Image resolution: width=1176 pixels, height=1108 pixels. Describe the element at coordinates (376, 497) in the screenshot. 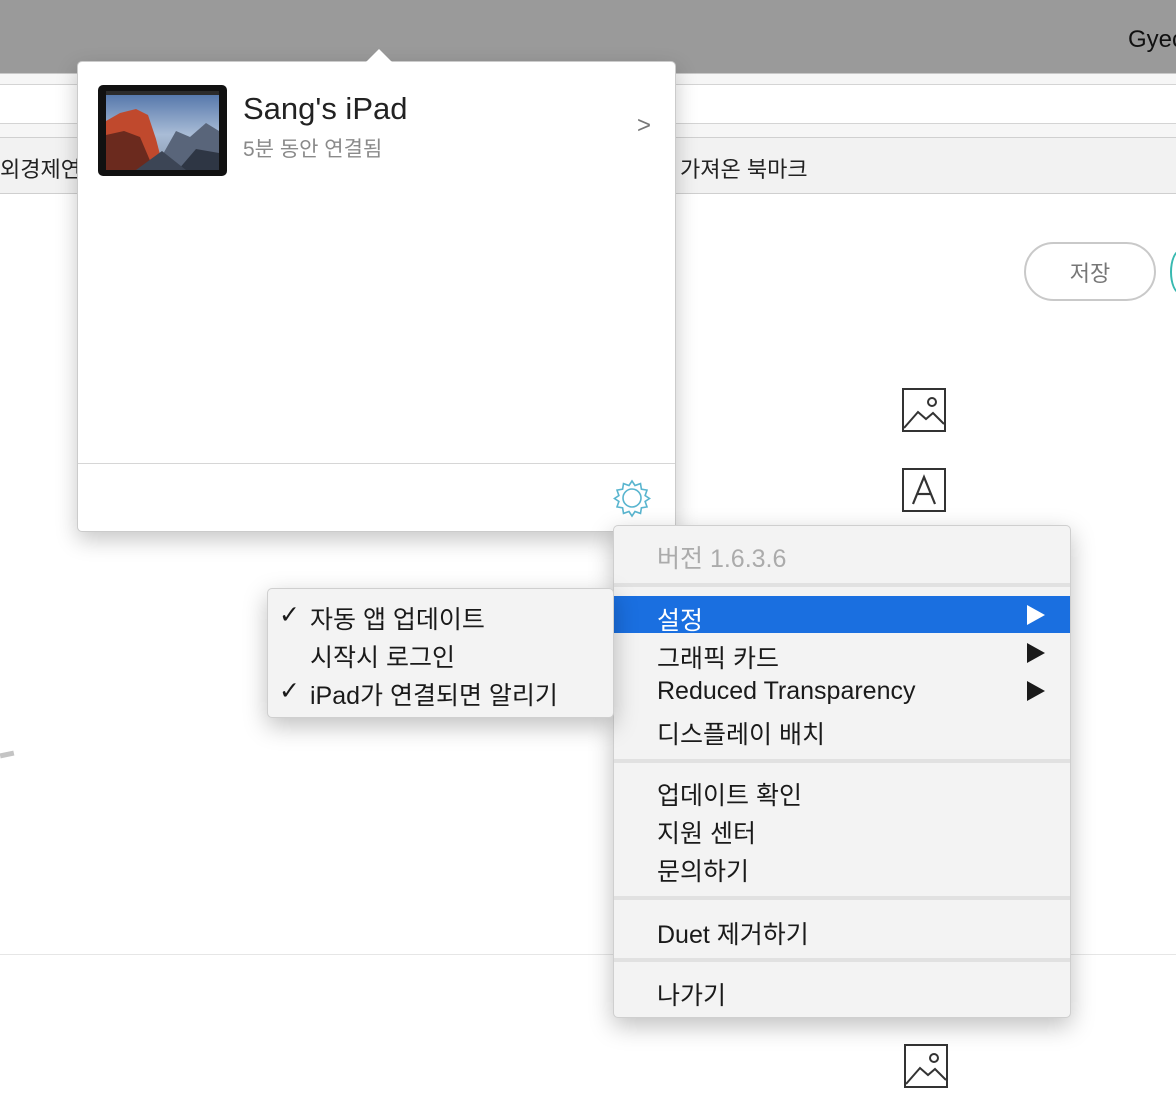

I see `popover-footer` at that location.